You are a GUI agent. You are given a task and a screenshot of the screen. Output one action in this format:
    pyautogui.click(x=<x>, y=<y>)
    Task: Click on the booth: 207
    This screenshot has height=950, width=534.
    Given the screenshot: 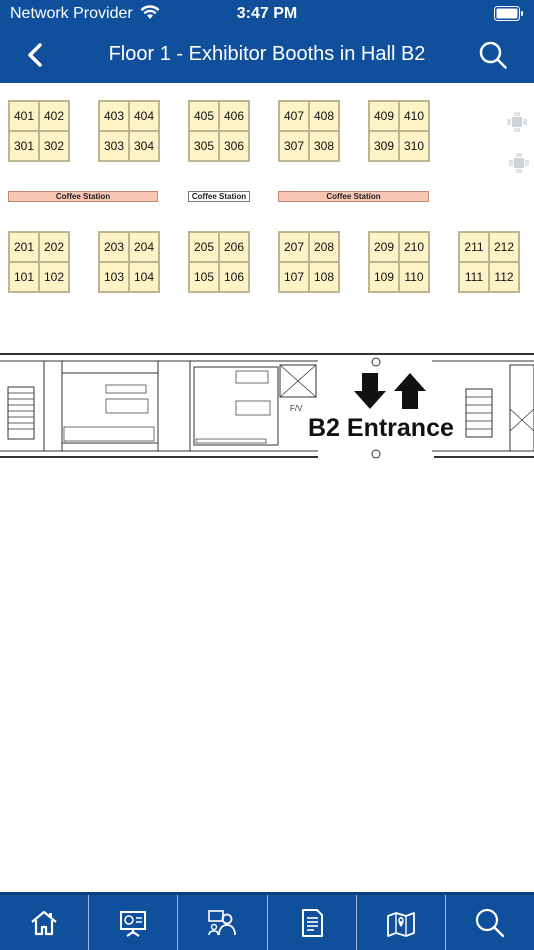 What is the action you would take?
    pyautogui.click(x=294, y=247)
    